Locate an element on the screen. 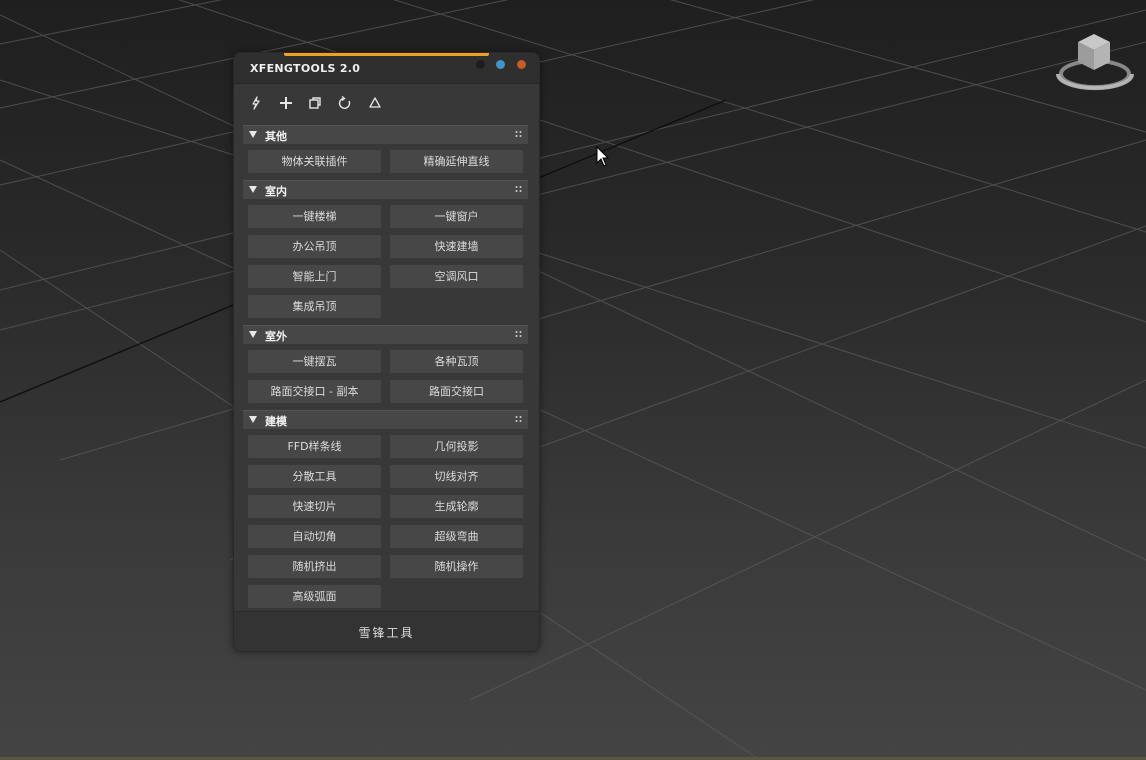 This screenshot has width=1146, height=760. tool-button: 精确延伸直线 is located at coordinates (456, 161).